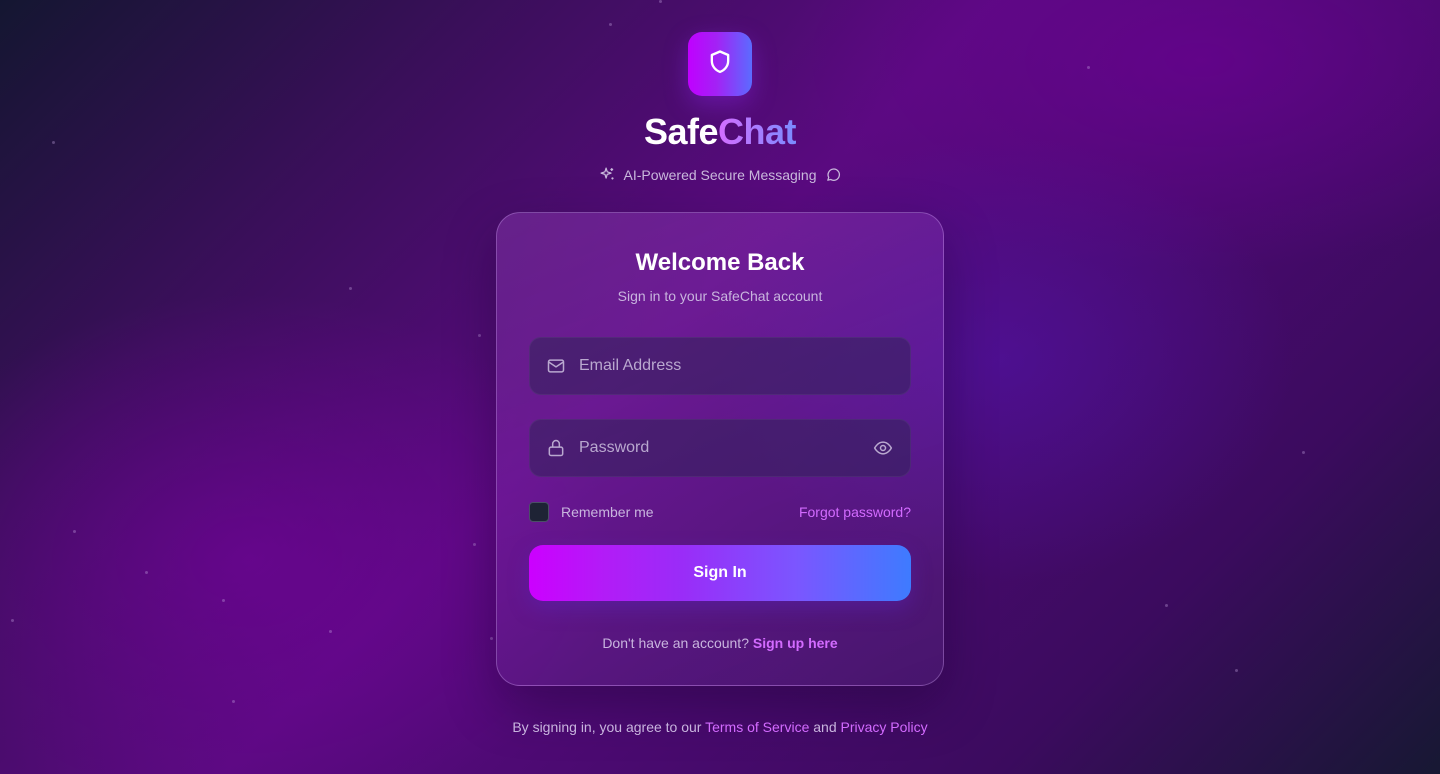 This screenshot has width=1440, height=774. I want to click on tagline-text: AI-Powered Secure Messaging, so click(720, 174).